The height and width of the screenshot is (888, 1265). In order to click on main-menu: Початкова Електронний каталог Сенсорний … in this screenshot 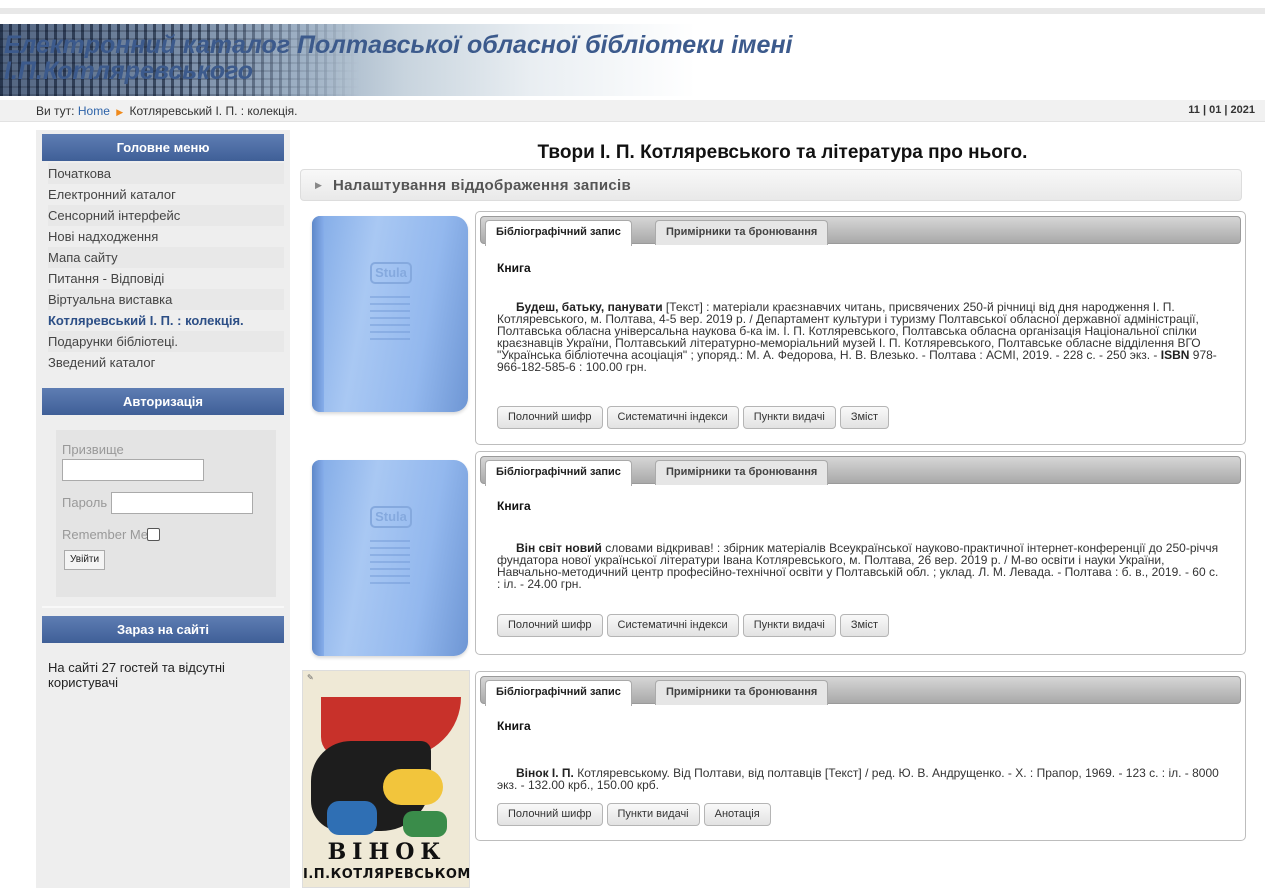, I will do `click(166, 268)`.